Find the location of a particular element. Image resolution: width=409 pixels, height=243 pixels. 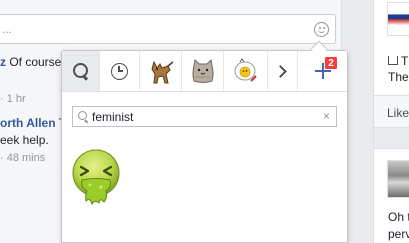

tab-search is located at coordinates (81, 71).